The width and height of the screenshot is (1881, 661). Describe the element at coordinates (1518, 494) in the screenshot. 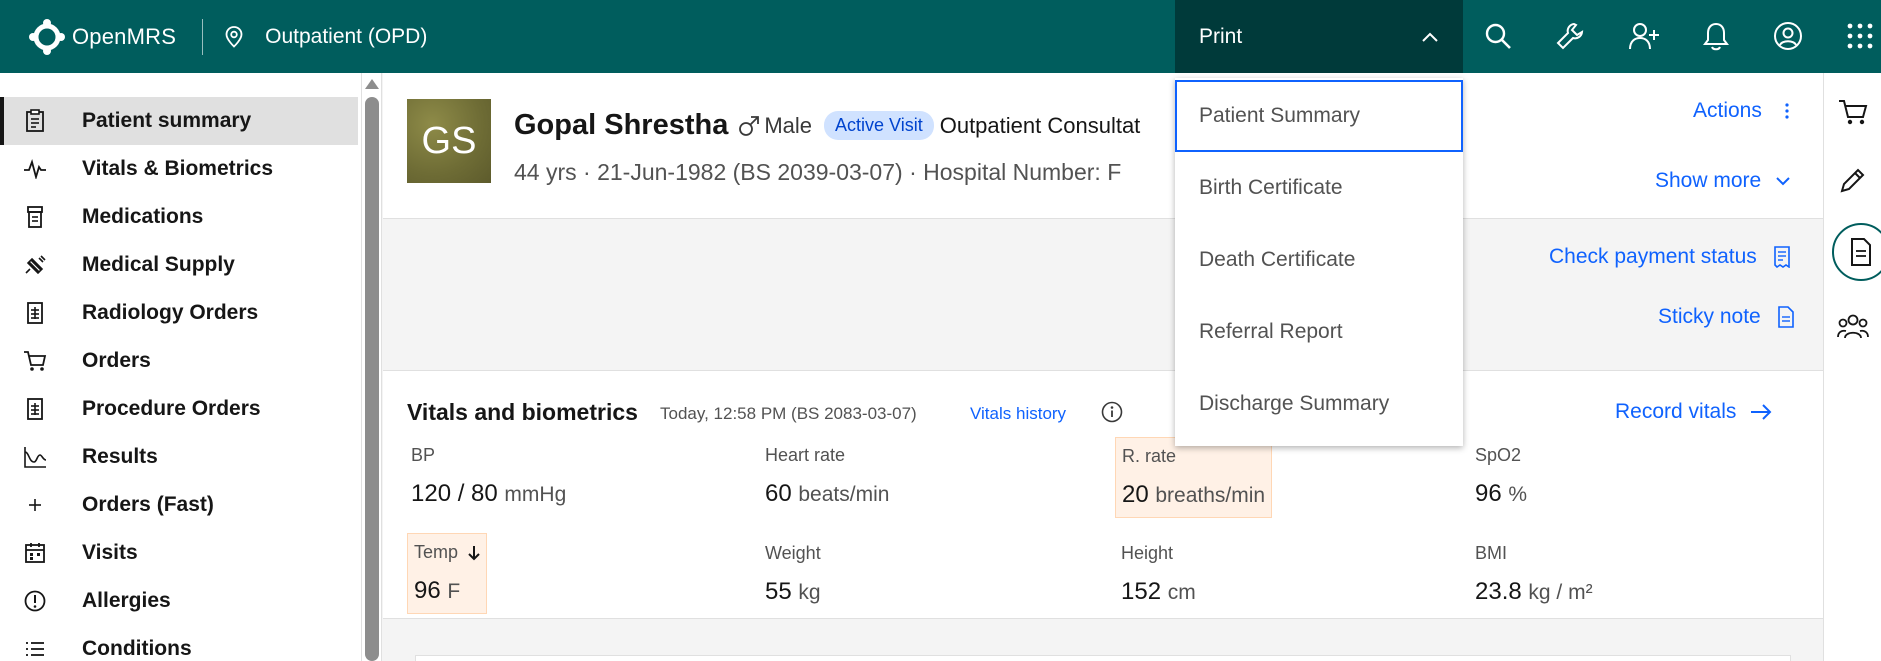

I see `vital-unit: %` at that location.